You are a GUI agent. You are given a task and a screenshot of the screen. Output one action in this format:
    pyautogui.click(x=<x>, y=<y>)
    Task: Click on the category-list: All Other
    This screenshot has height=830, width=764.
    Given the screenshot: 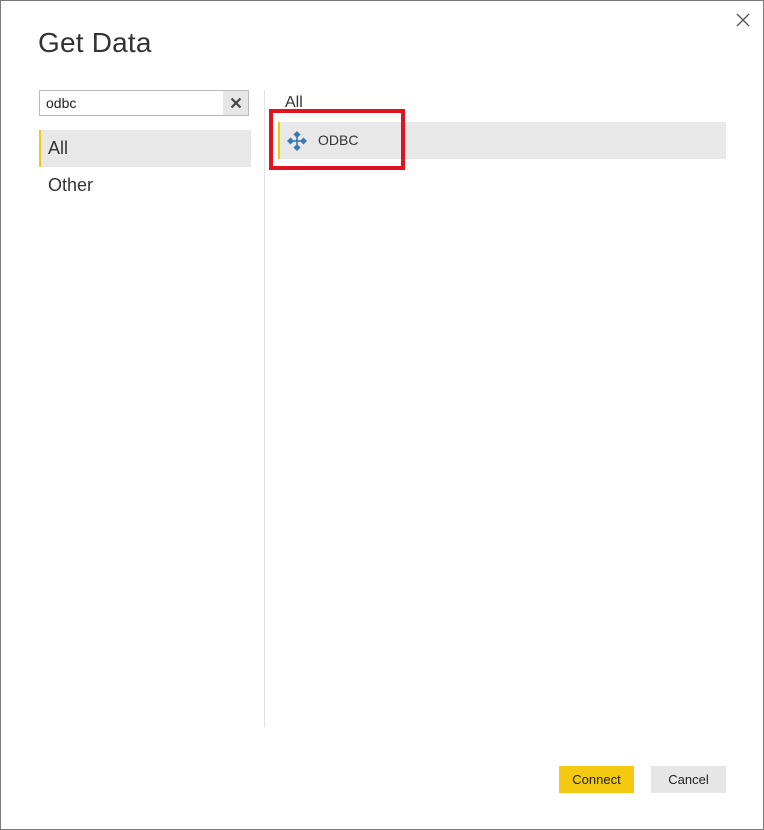 What is the action you would take?
    pyautogui.click(x=145, y=167)
    